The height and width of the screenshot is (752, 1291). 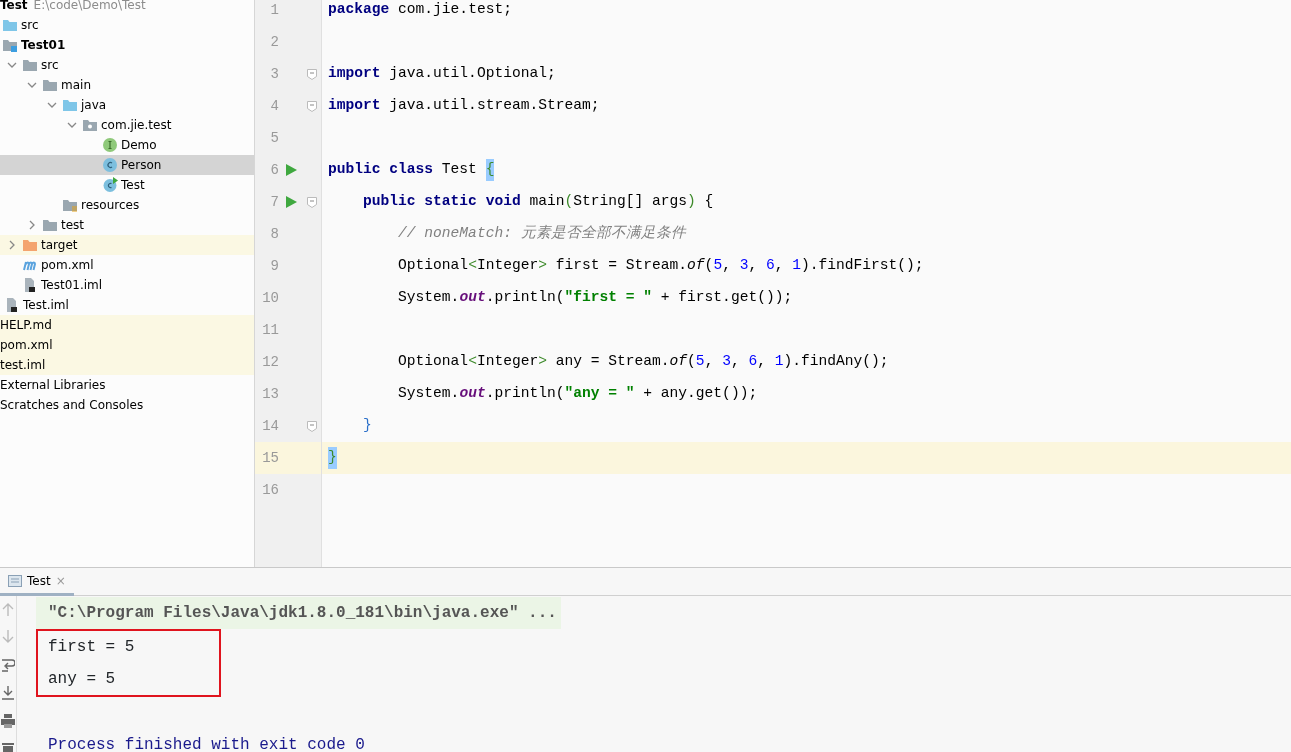 I want to click on console-output: first = 5, so click(x=91, y=647).